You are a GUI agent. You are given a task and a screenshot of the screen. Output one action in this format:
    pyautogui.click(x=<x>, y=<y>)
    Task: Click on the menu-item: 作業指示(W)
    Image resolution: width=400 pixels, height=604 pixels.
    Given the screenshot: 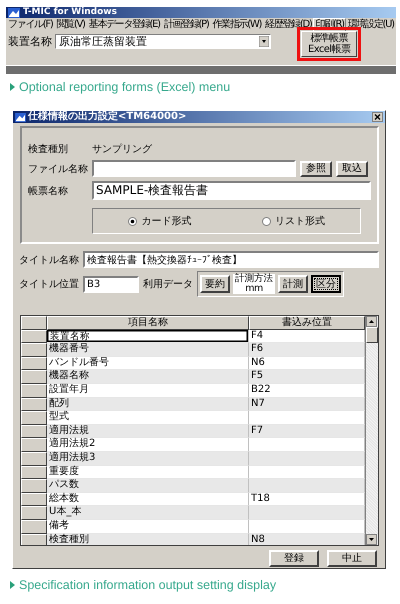 What is the action you would take?
    pyautogui.click(x=237, y=25)
    